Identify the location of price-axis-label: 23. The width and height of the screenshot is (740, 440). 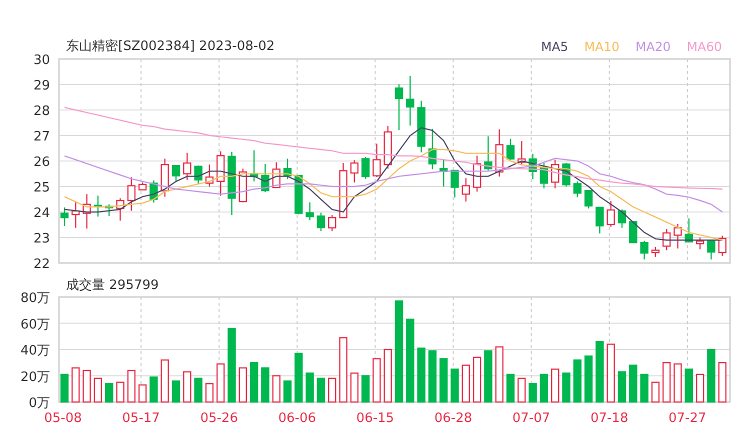
(41, 239).